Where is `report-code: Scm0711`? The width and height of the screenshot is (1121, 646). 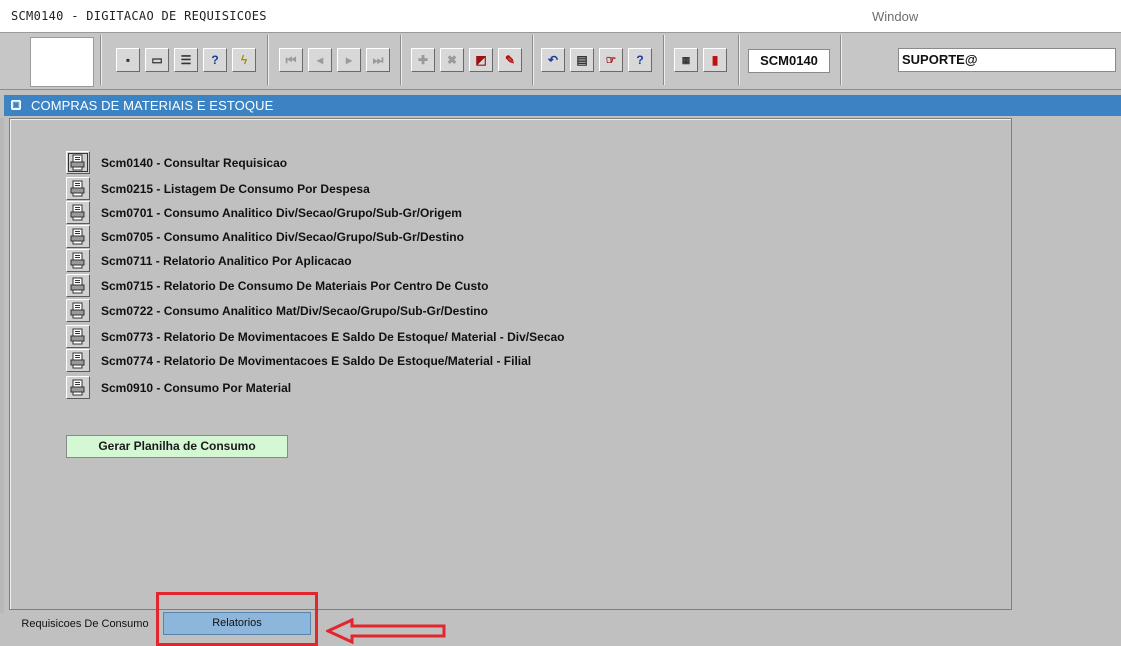
report-code: Scm0711 is located at coordinates (127, 261).